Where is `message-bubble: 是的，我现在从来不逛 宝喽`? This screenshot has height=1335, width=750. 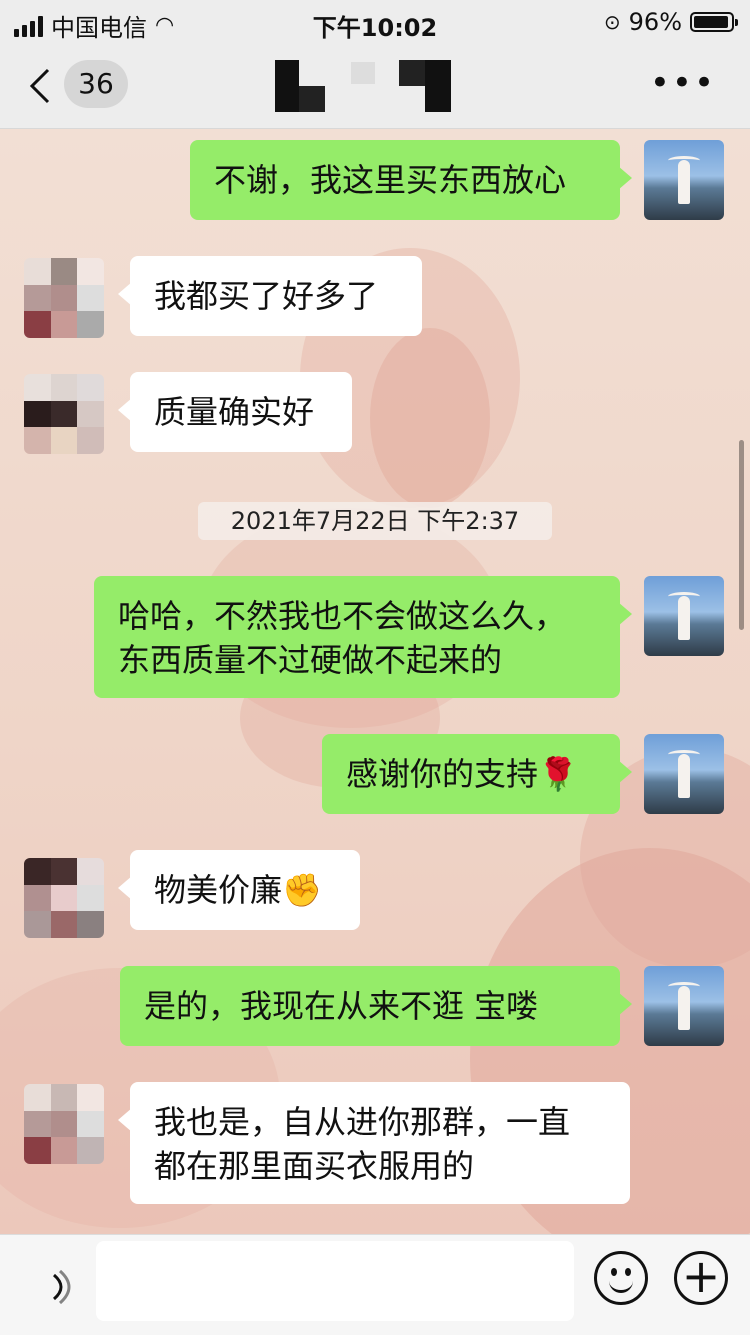 message-bubble: 是的，我现在从来不逛 宝喽 is located at coordinates (376, 1006).